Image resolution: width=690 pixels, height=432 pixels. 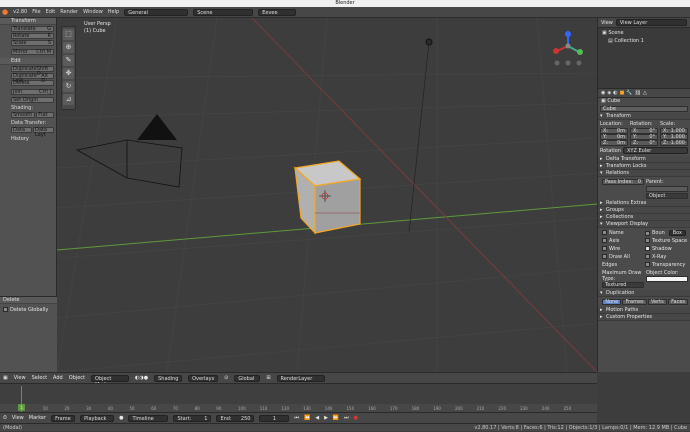 I want to click on vp-menu-select: Select, so click(x=39, y=378).